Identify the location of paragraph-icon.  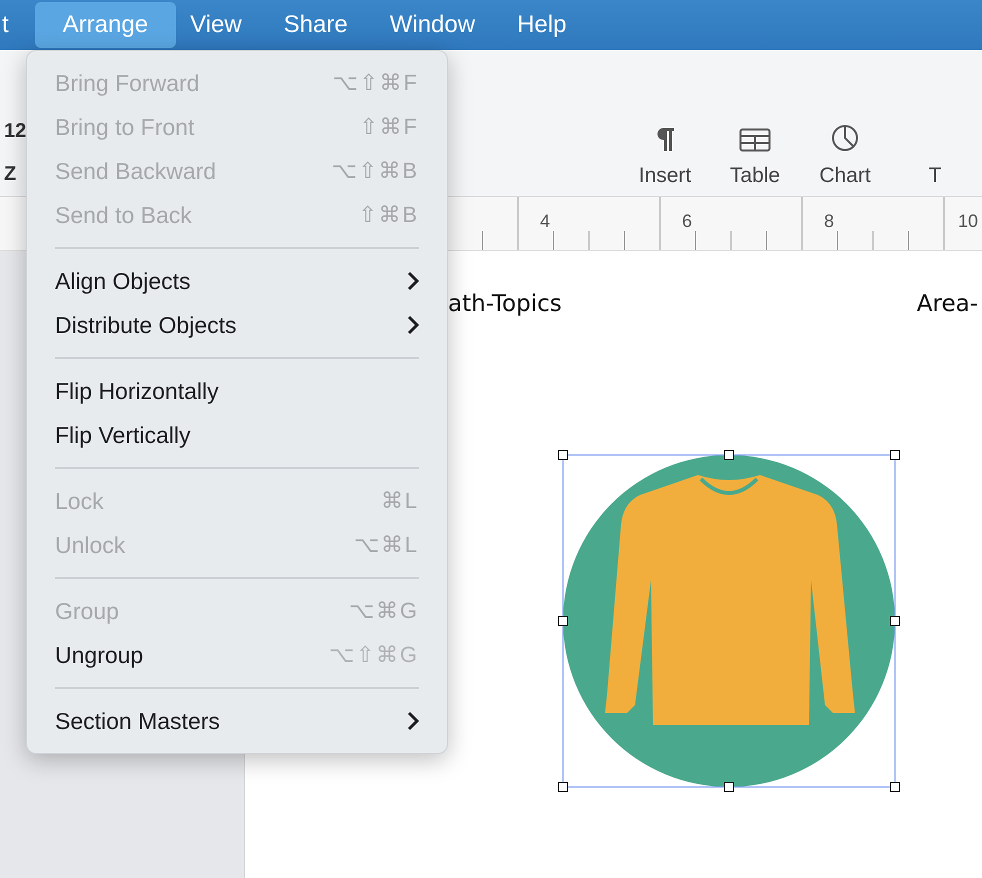
(665, 139).